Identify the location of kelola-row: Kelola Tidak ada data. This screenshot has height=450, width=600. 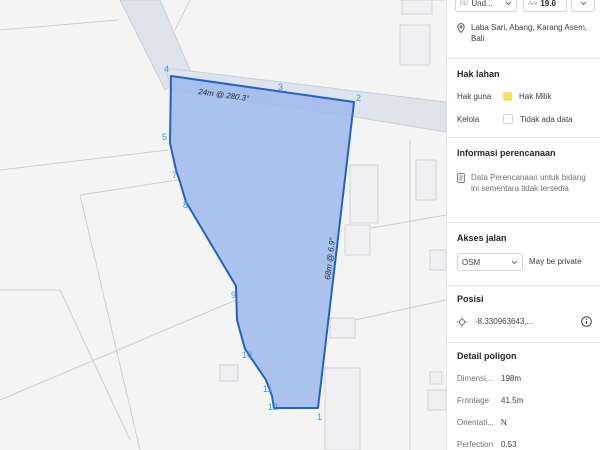
(524, 119).